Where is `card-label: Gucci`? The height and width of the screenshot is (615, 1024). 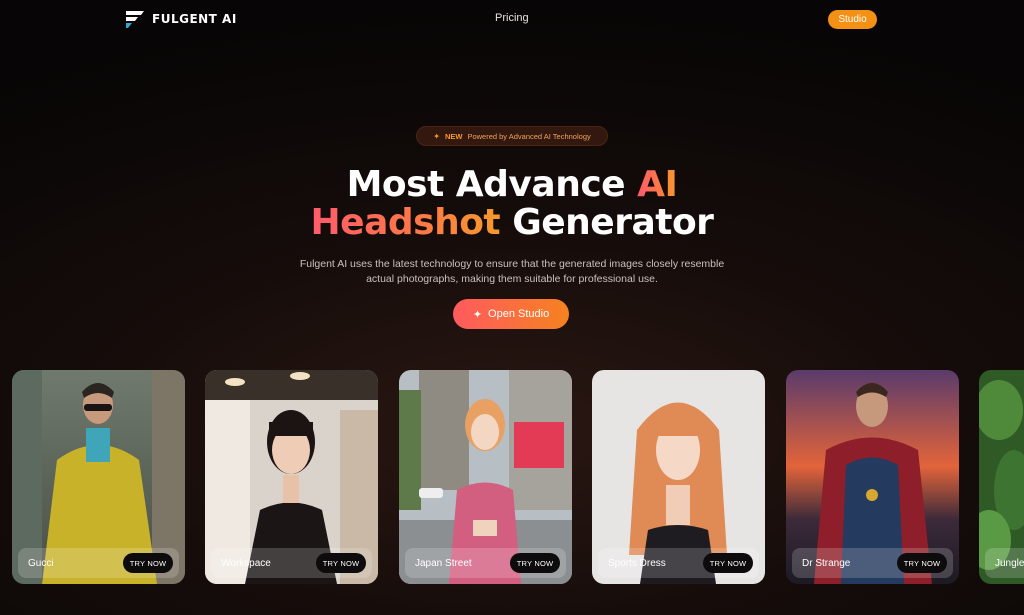 card-label: Gucci is located at coordinates (41, 563).